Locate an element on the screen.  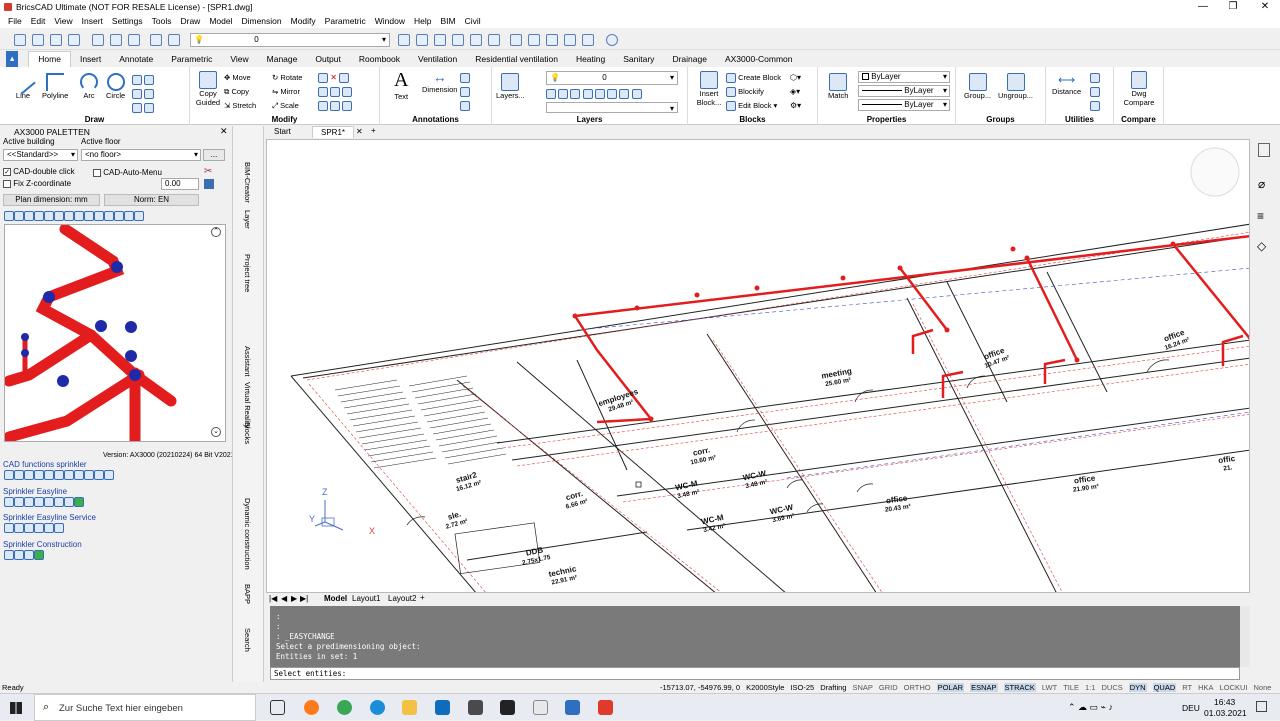
sprinkler-tool-4-icon is located at coordinates (39, 215).